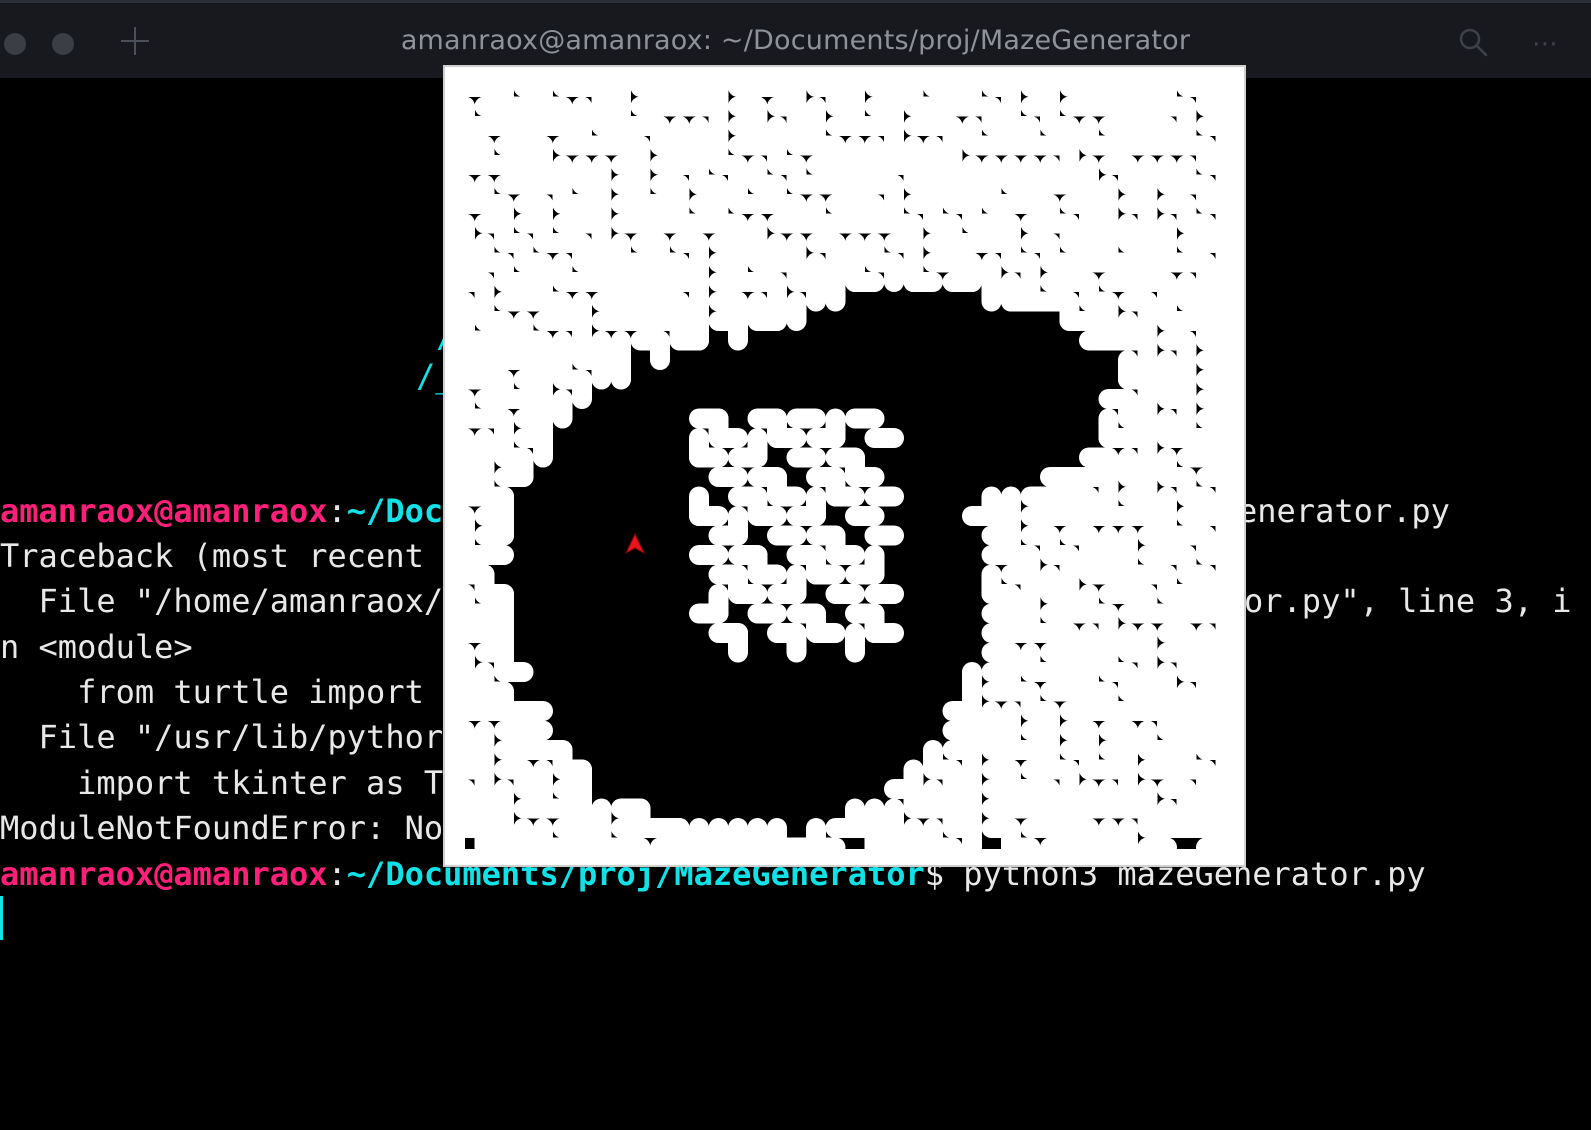  What do you see at coordinates (222, 737) in the screenshot?
I see `traceback-line: File "/usr/lib/pythor` at bounding box center [222, 737].